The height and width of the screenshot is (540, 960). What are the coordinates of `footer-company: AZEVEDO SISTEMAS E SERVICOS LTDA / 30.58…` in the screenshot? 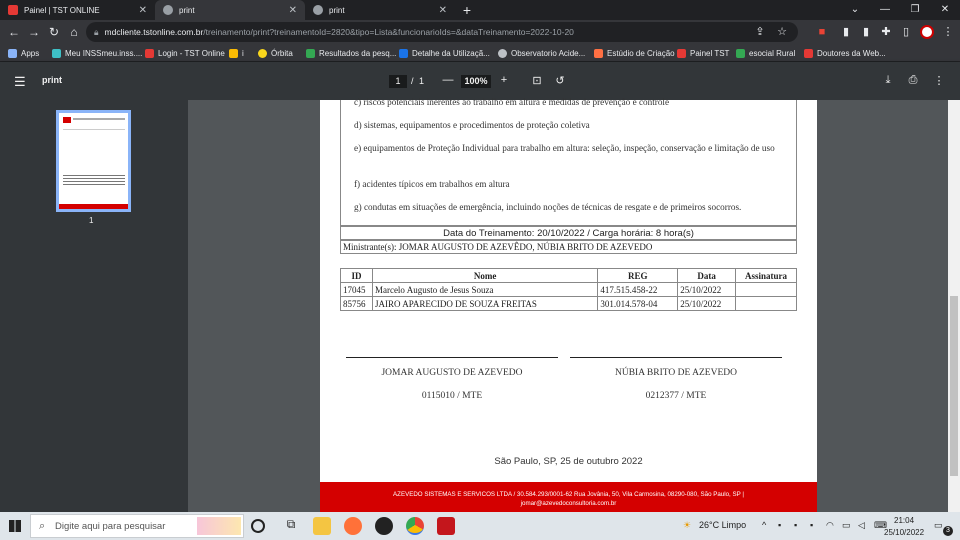 It's located at (568, 494).